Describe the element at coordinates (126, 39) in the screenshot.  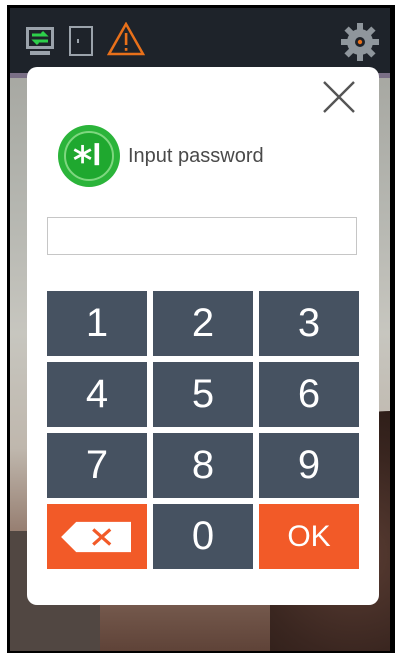
I see `warning-icon` at that location.